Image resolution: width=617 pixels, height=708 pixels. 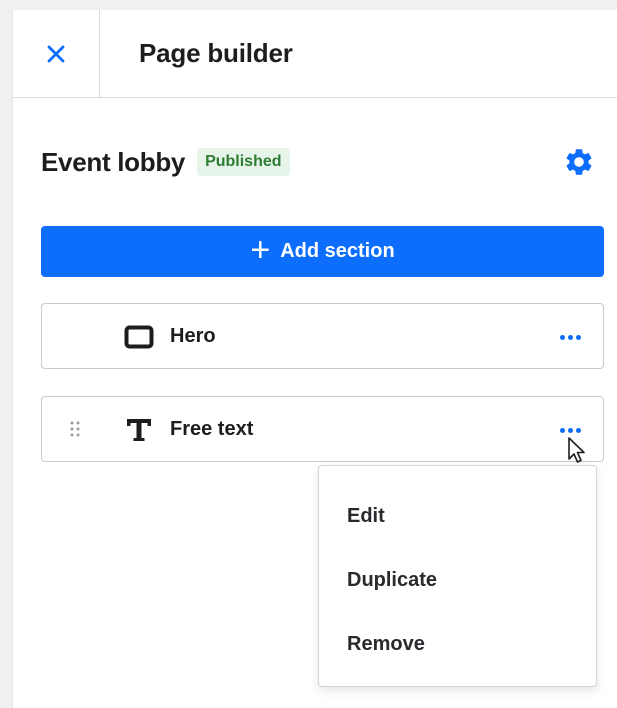 I want to click on section-item-hero: Hero, so click(x=322, y=336).